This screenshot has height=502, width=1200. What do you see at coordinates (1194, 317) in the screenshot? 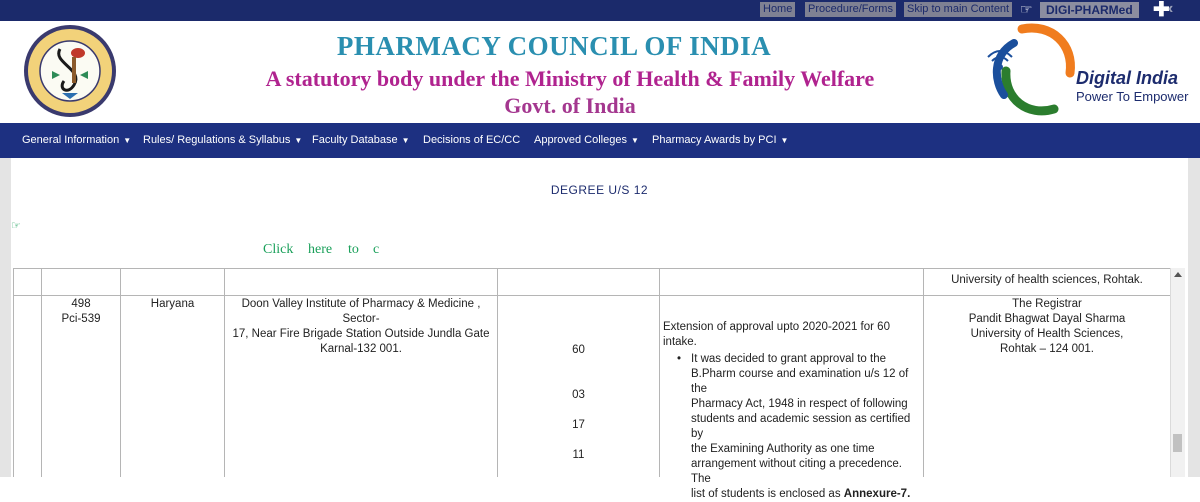
I see `right-gutter` at bounding box center [1194, 317].